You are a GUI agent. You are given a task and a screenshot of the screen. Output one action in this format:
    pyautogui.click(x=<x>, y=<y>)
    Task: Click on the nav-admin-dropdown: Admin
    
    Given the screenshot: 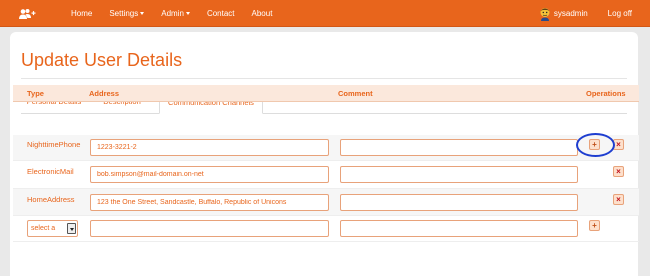 What is the action you would take?
    pyautogui.click(x=175, y=13)
    